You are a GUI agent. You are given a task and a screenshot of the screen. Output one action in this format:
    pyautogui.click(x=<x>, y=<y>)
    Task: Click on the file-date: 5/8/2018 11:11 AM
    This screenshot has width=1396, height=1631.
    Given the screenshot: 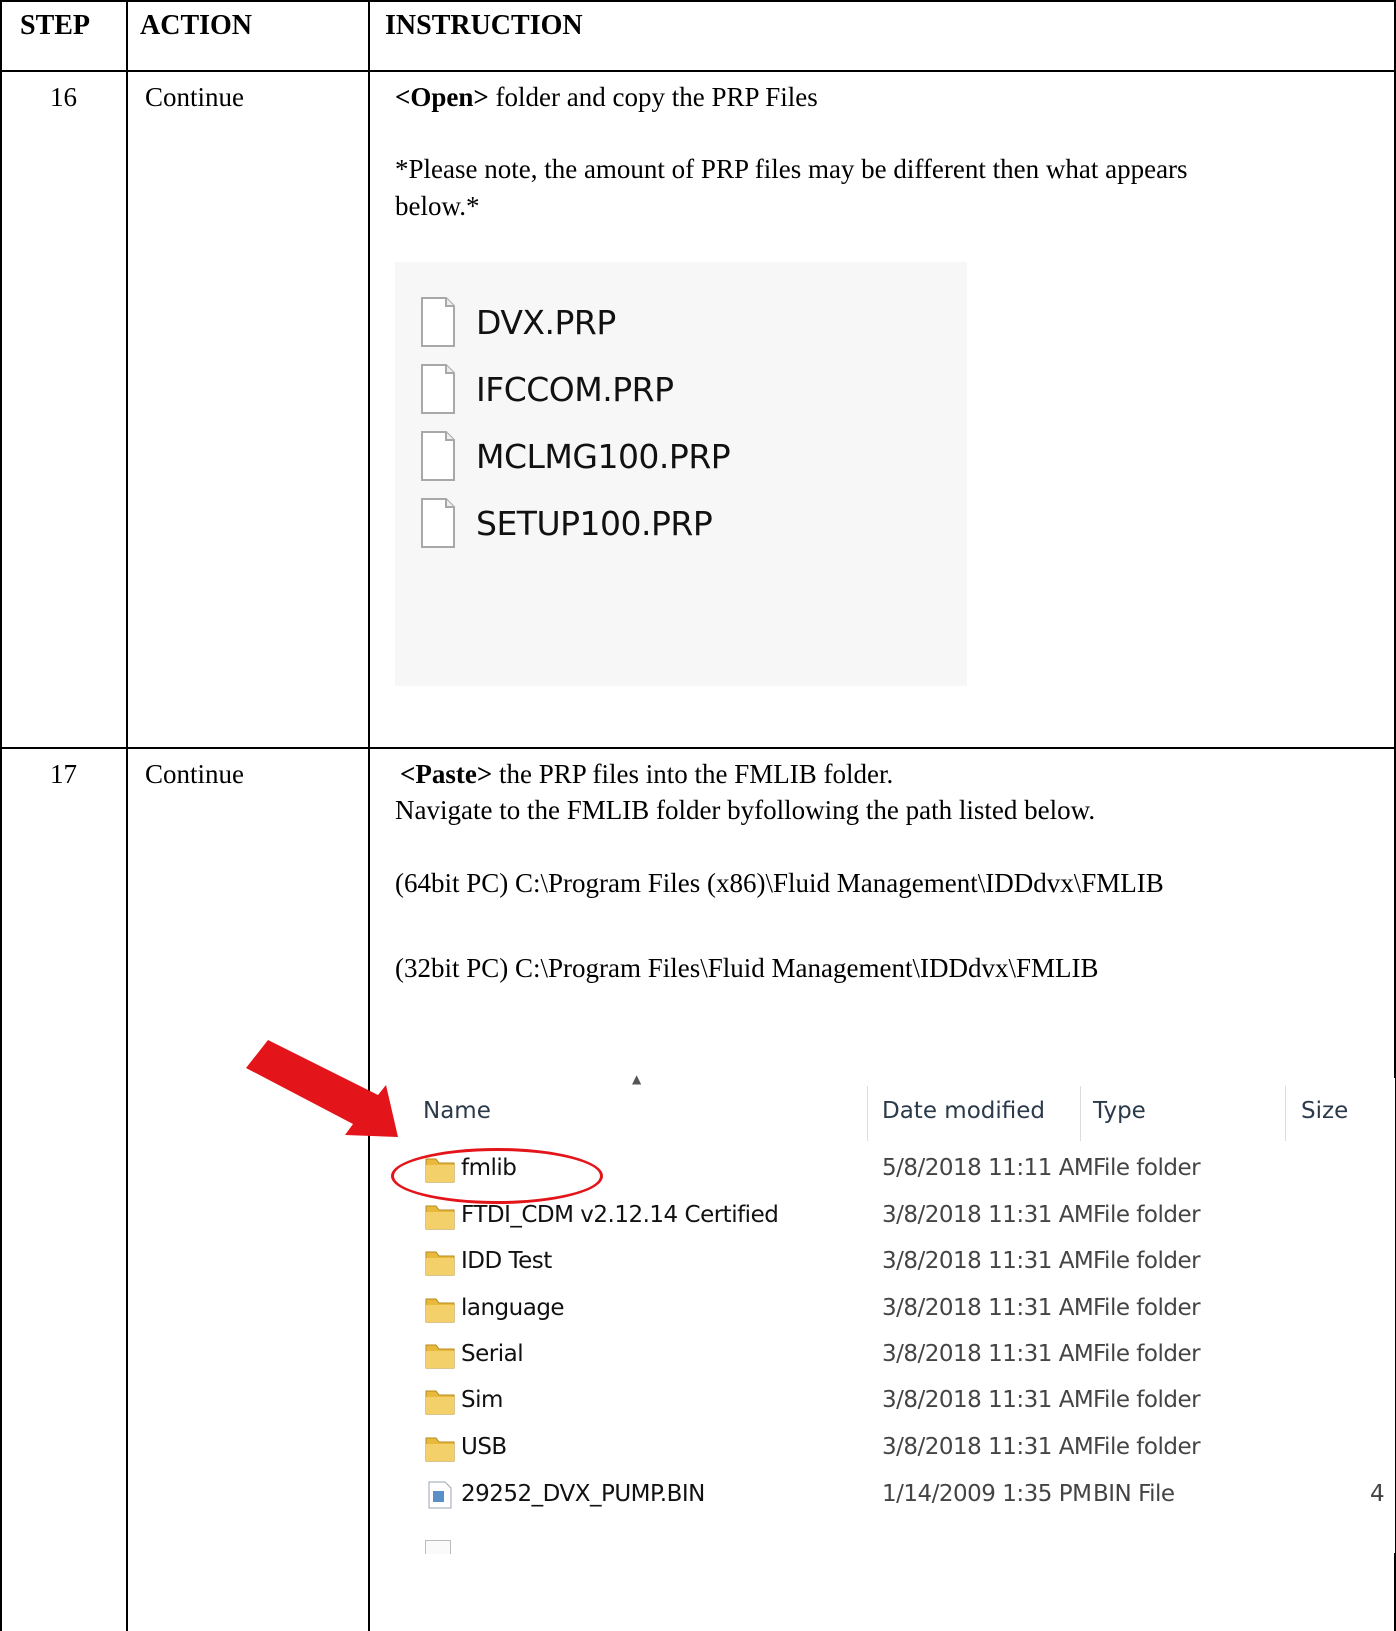 What is the action you would take?
    pyautogui.click(x=988, y=1168)
    